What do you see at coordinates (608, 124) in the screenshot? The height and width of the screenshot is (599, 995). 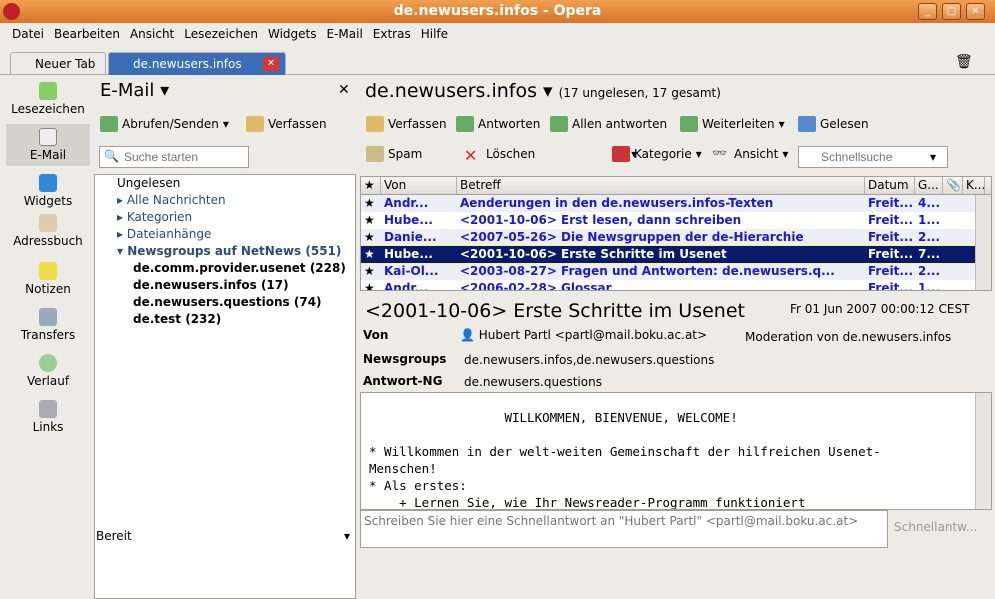 I see `reply-all-button: Allen antworten` at bounding box center [608, 124].